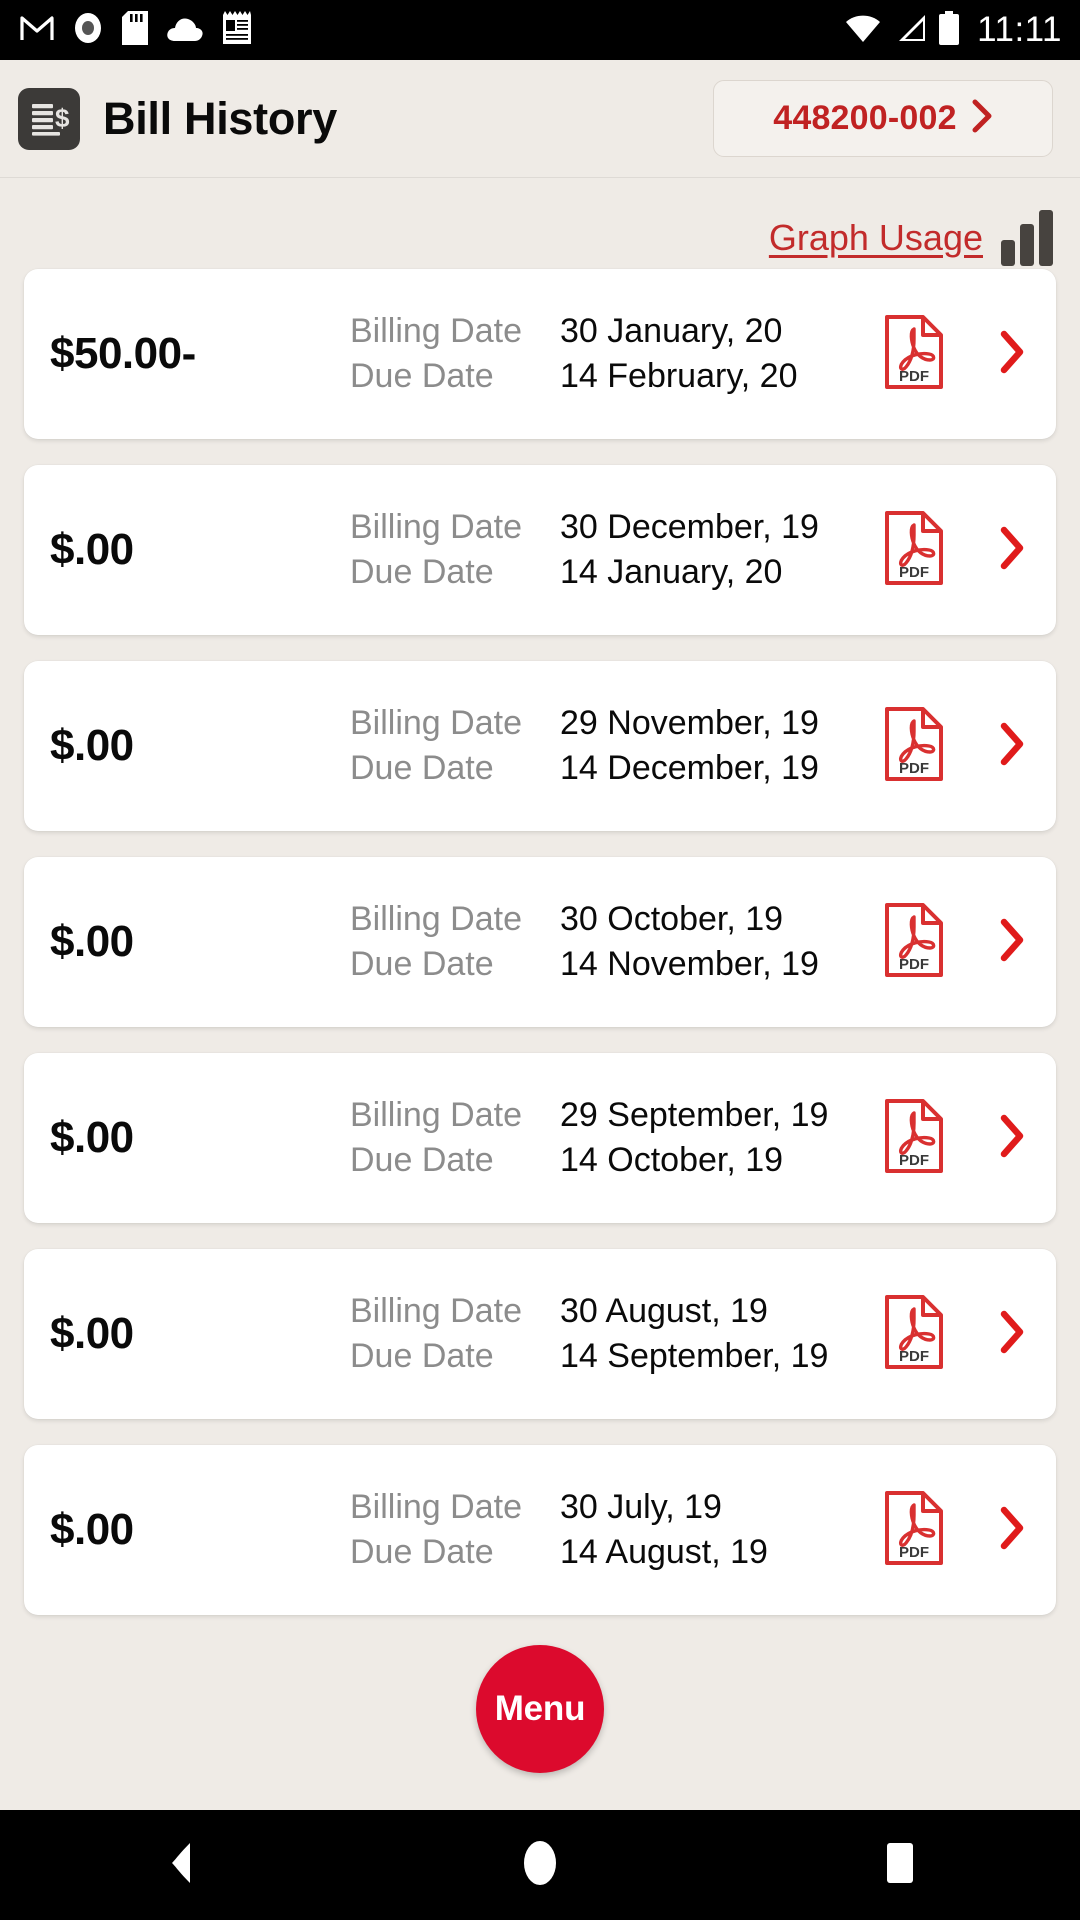 This screenshot has width=1080, height=1920. I want to click on recents-square-icon, so click(900, 1865).